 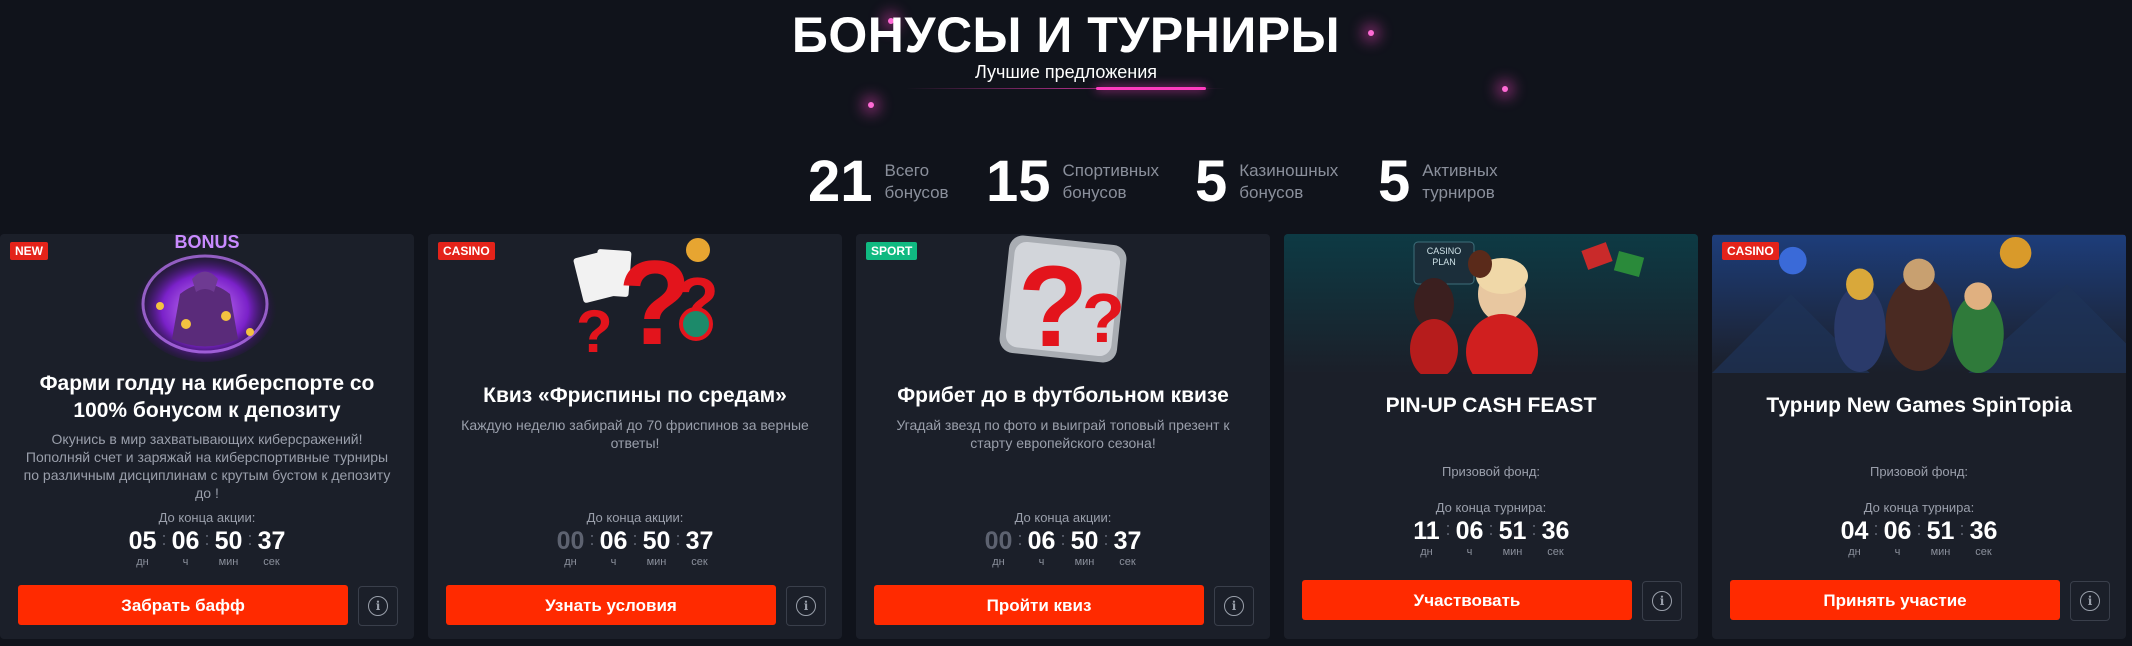 What do you see at coordinates (1151, 88) in the screenshot?
I see `title-divider-highlight` at bounding box center [1151, 88].